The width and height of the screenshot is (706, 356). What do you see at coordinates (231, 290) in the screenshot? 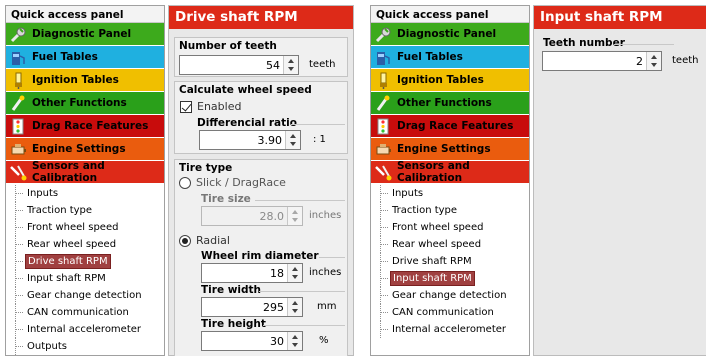
I see `tire-width-label: Tire width` at bounding box center [231, 290].